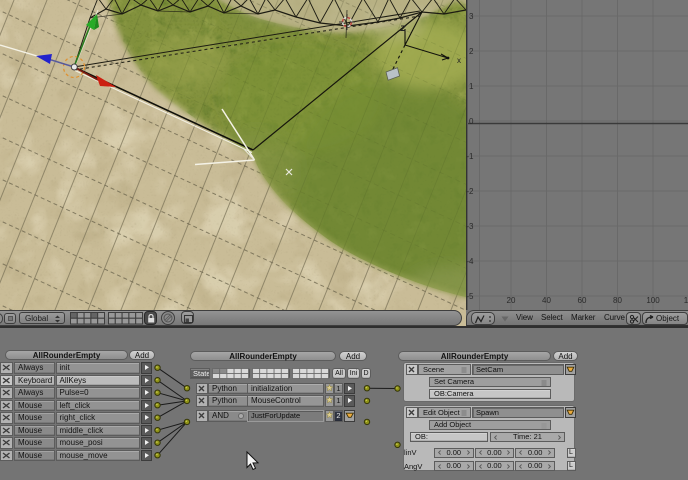 The height and width of the screenshot is (480, 688). Describe the element at coordinates (470, 156) in the screenshot. I see `svg-text: -1` at that location.